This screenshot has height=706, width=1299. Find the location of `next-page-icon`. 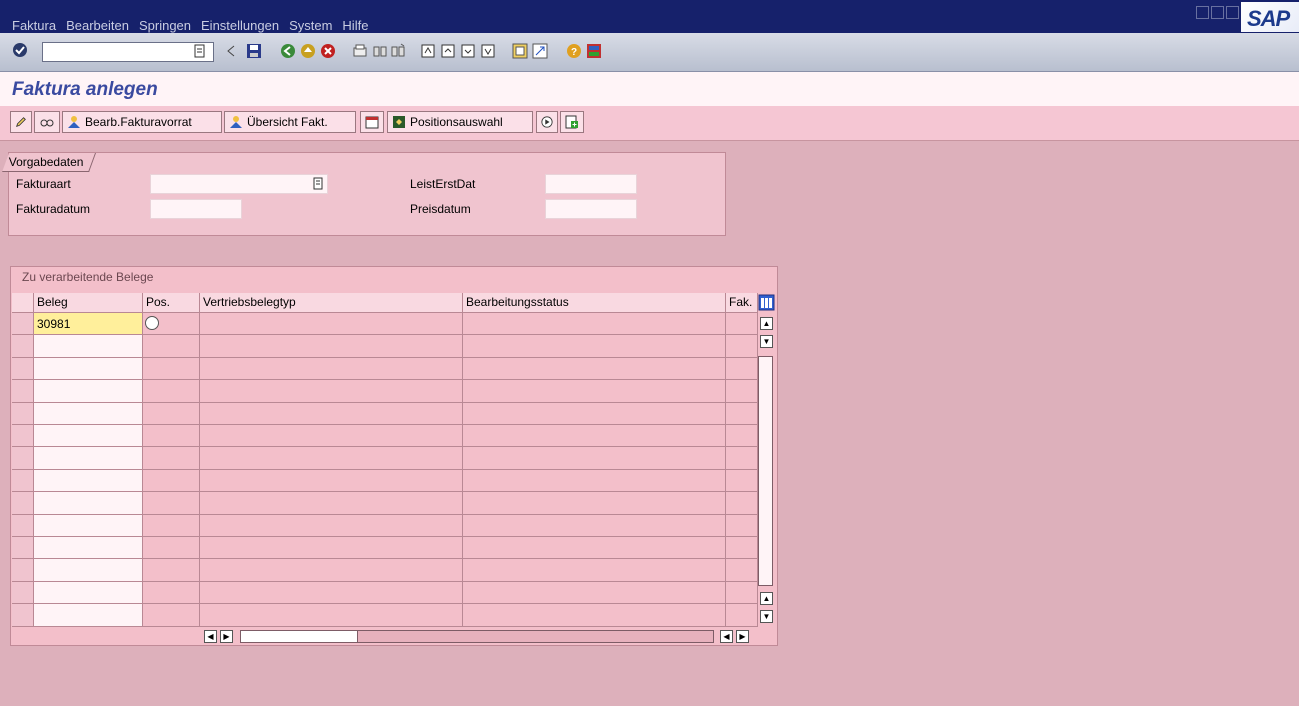

next-page-icon is located at coordinates (468, 51).